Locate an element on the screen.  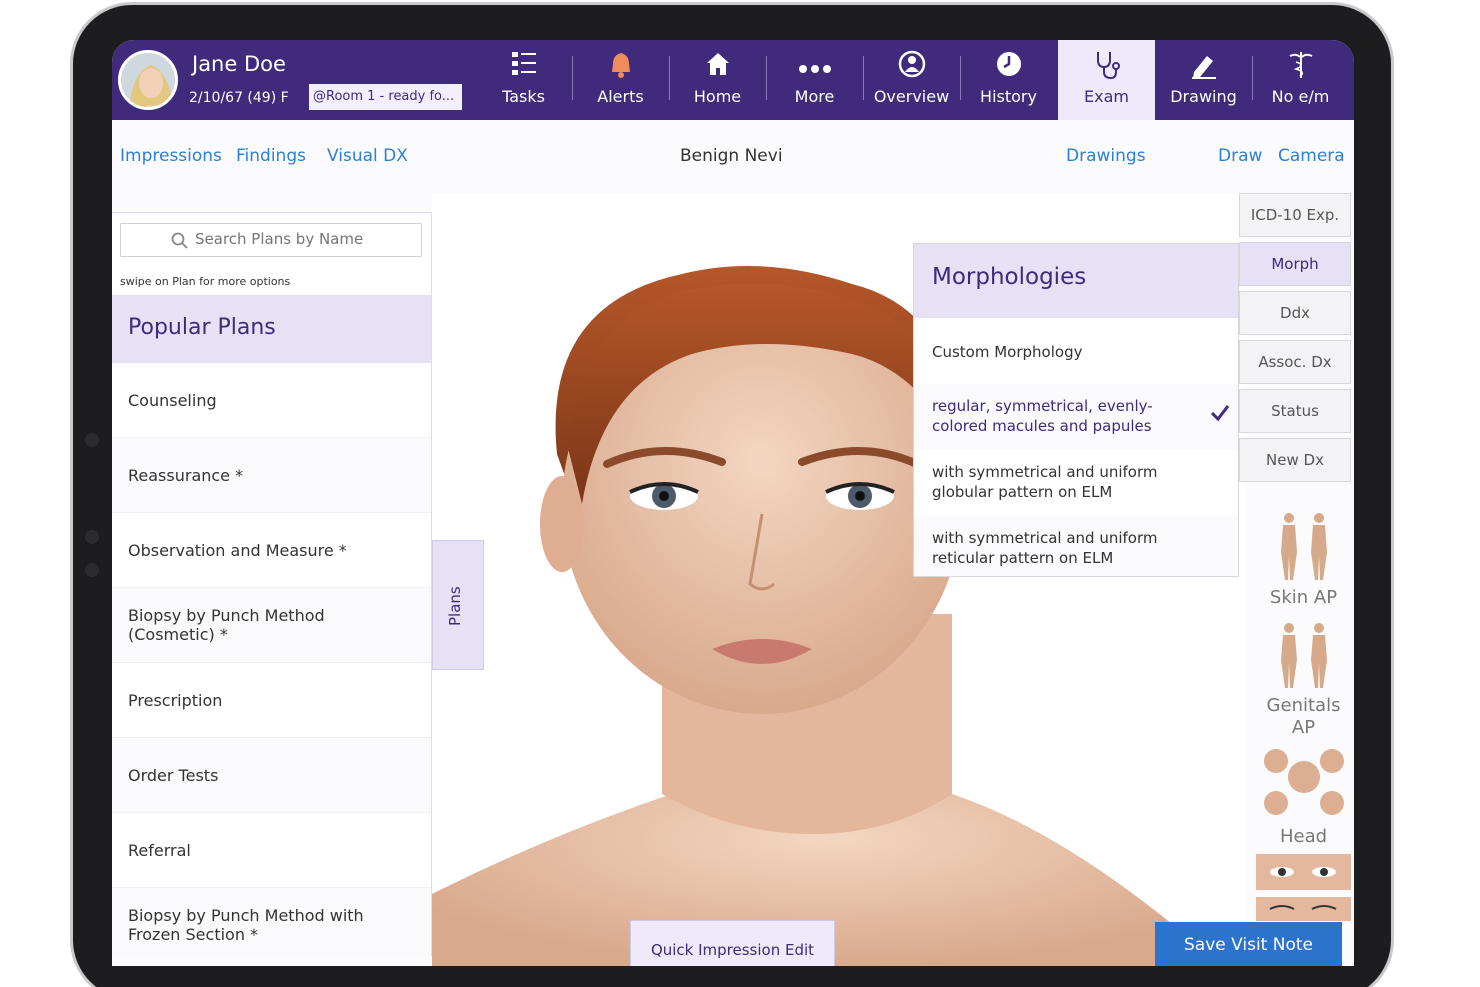
nav-history-label: History is located at coordinates (1008, 96).